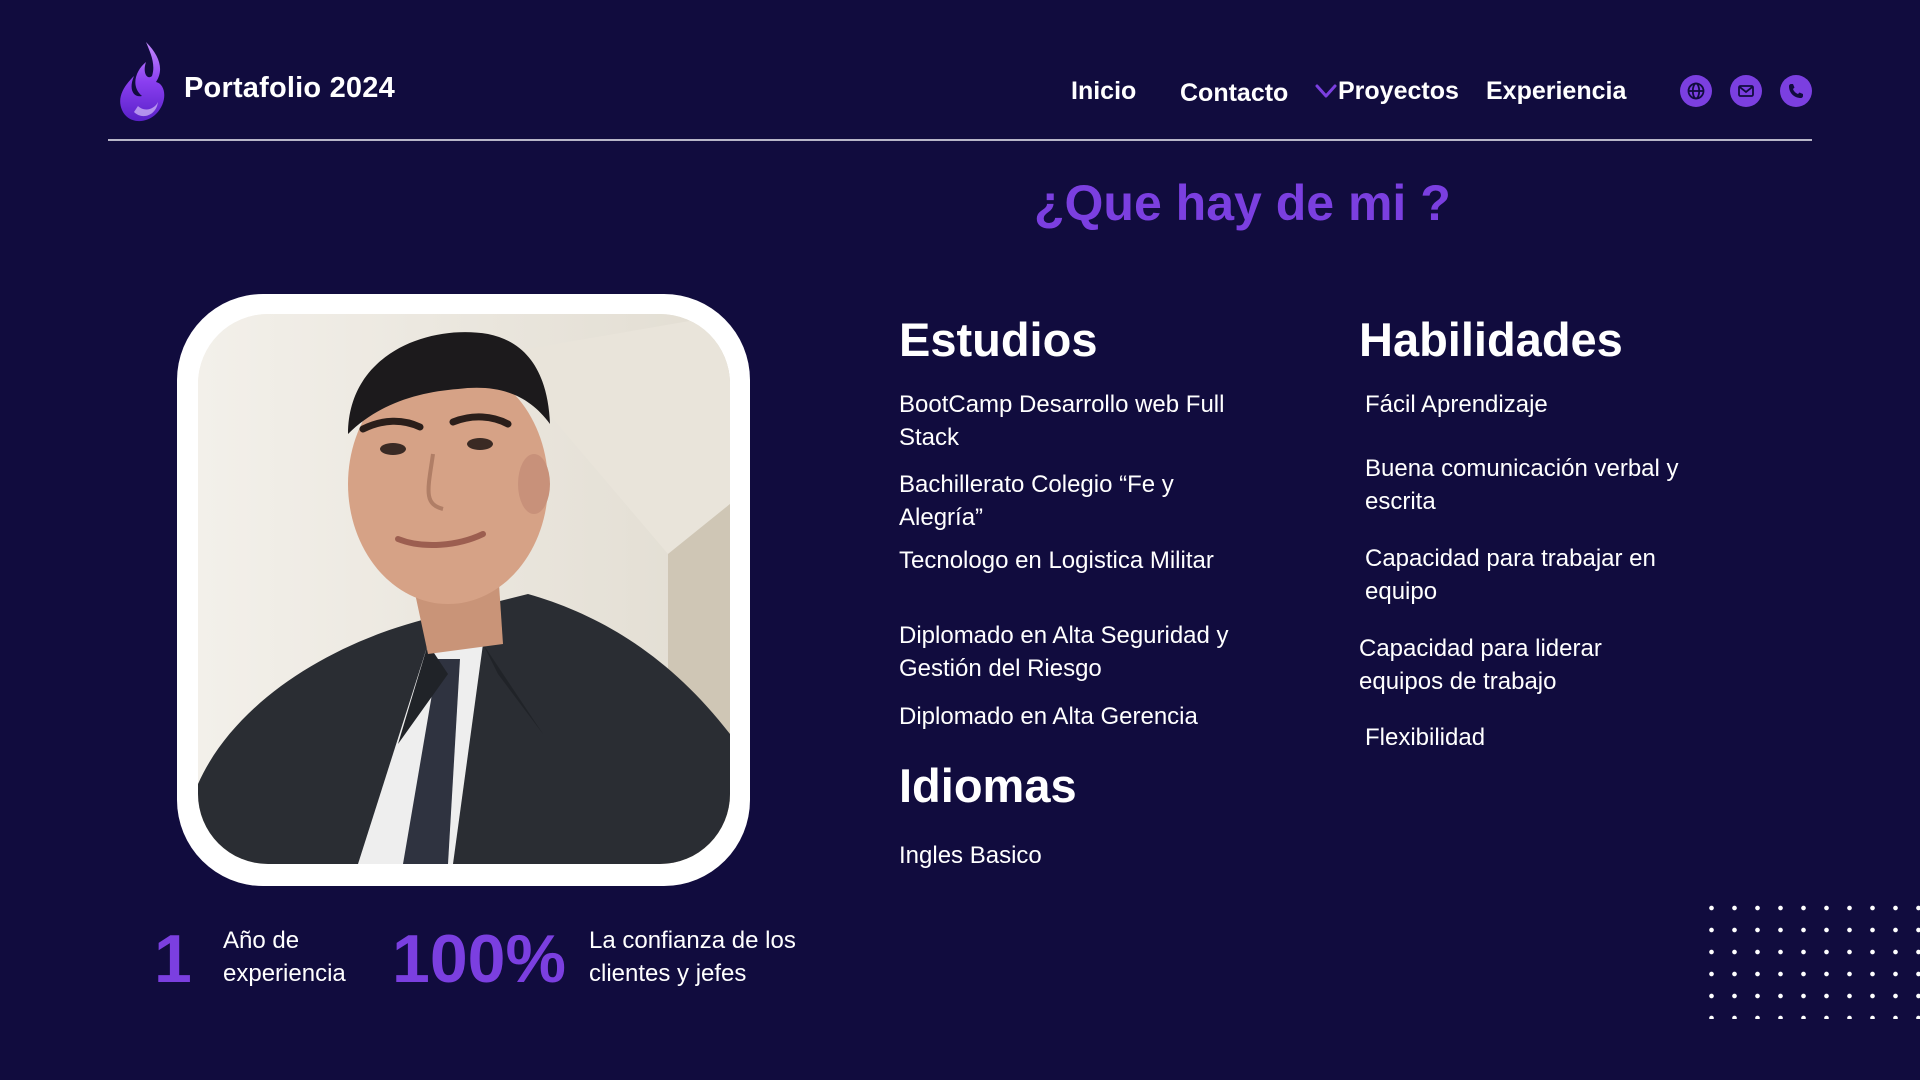  What do you see at coordinates (173, 959) in the screenshot?
I see `stat-years-value: 1` at bounding box center [173, 959].